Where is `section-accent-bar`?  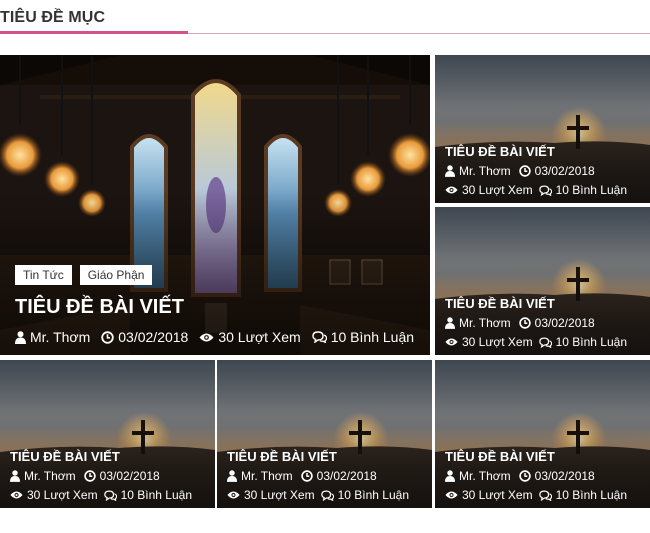
section-accent-bar is located at coordinates (94, 32).